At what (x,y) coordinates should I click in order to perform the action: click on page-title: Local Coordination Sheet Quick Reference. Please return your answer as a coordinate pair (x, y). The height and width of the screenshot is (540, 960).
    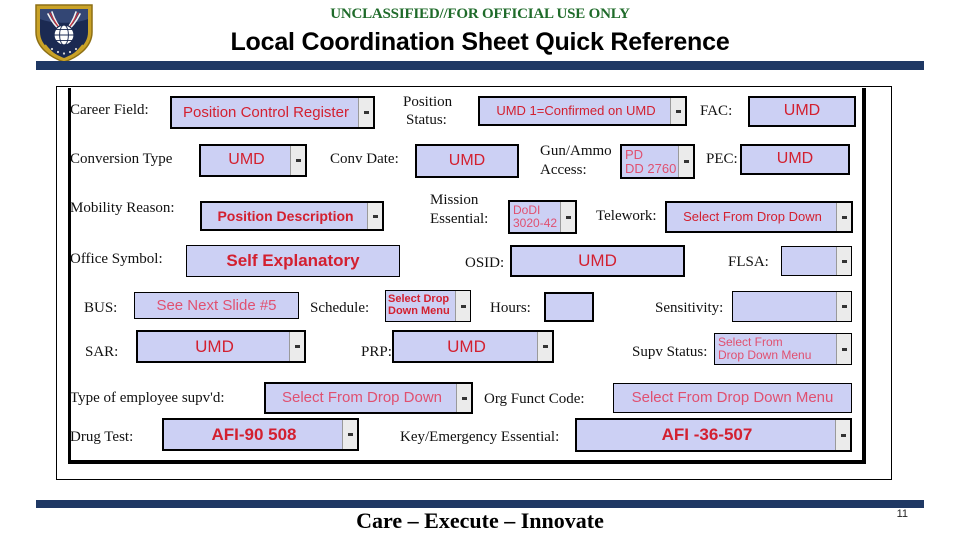
    Looking at the image, I should click on (480, 42).